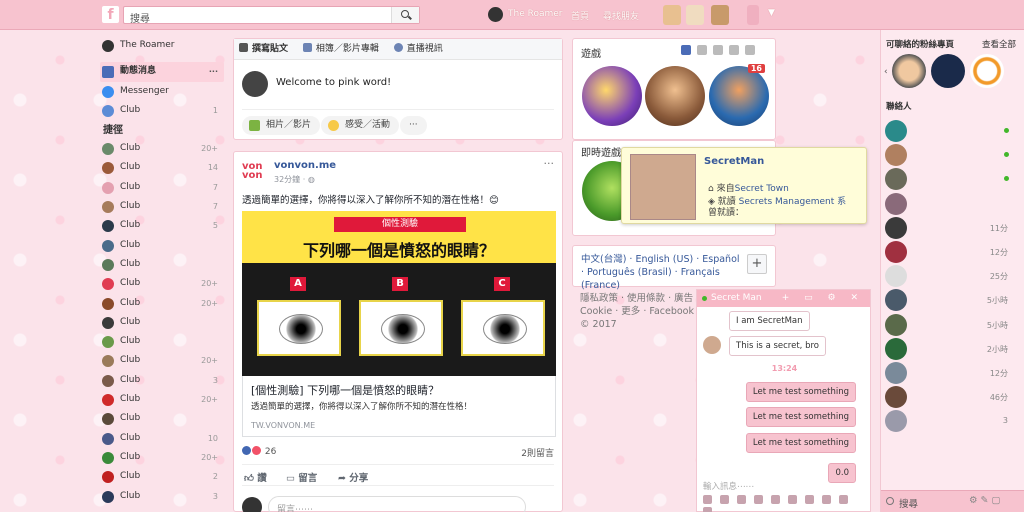  Describe the element at coordinates (259, 451) in the screenshot. I see `reaction-summary: 26` at that location.